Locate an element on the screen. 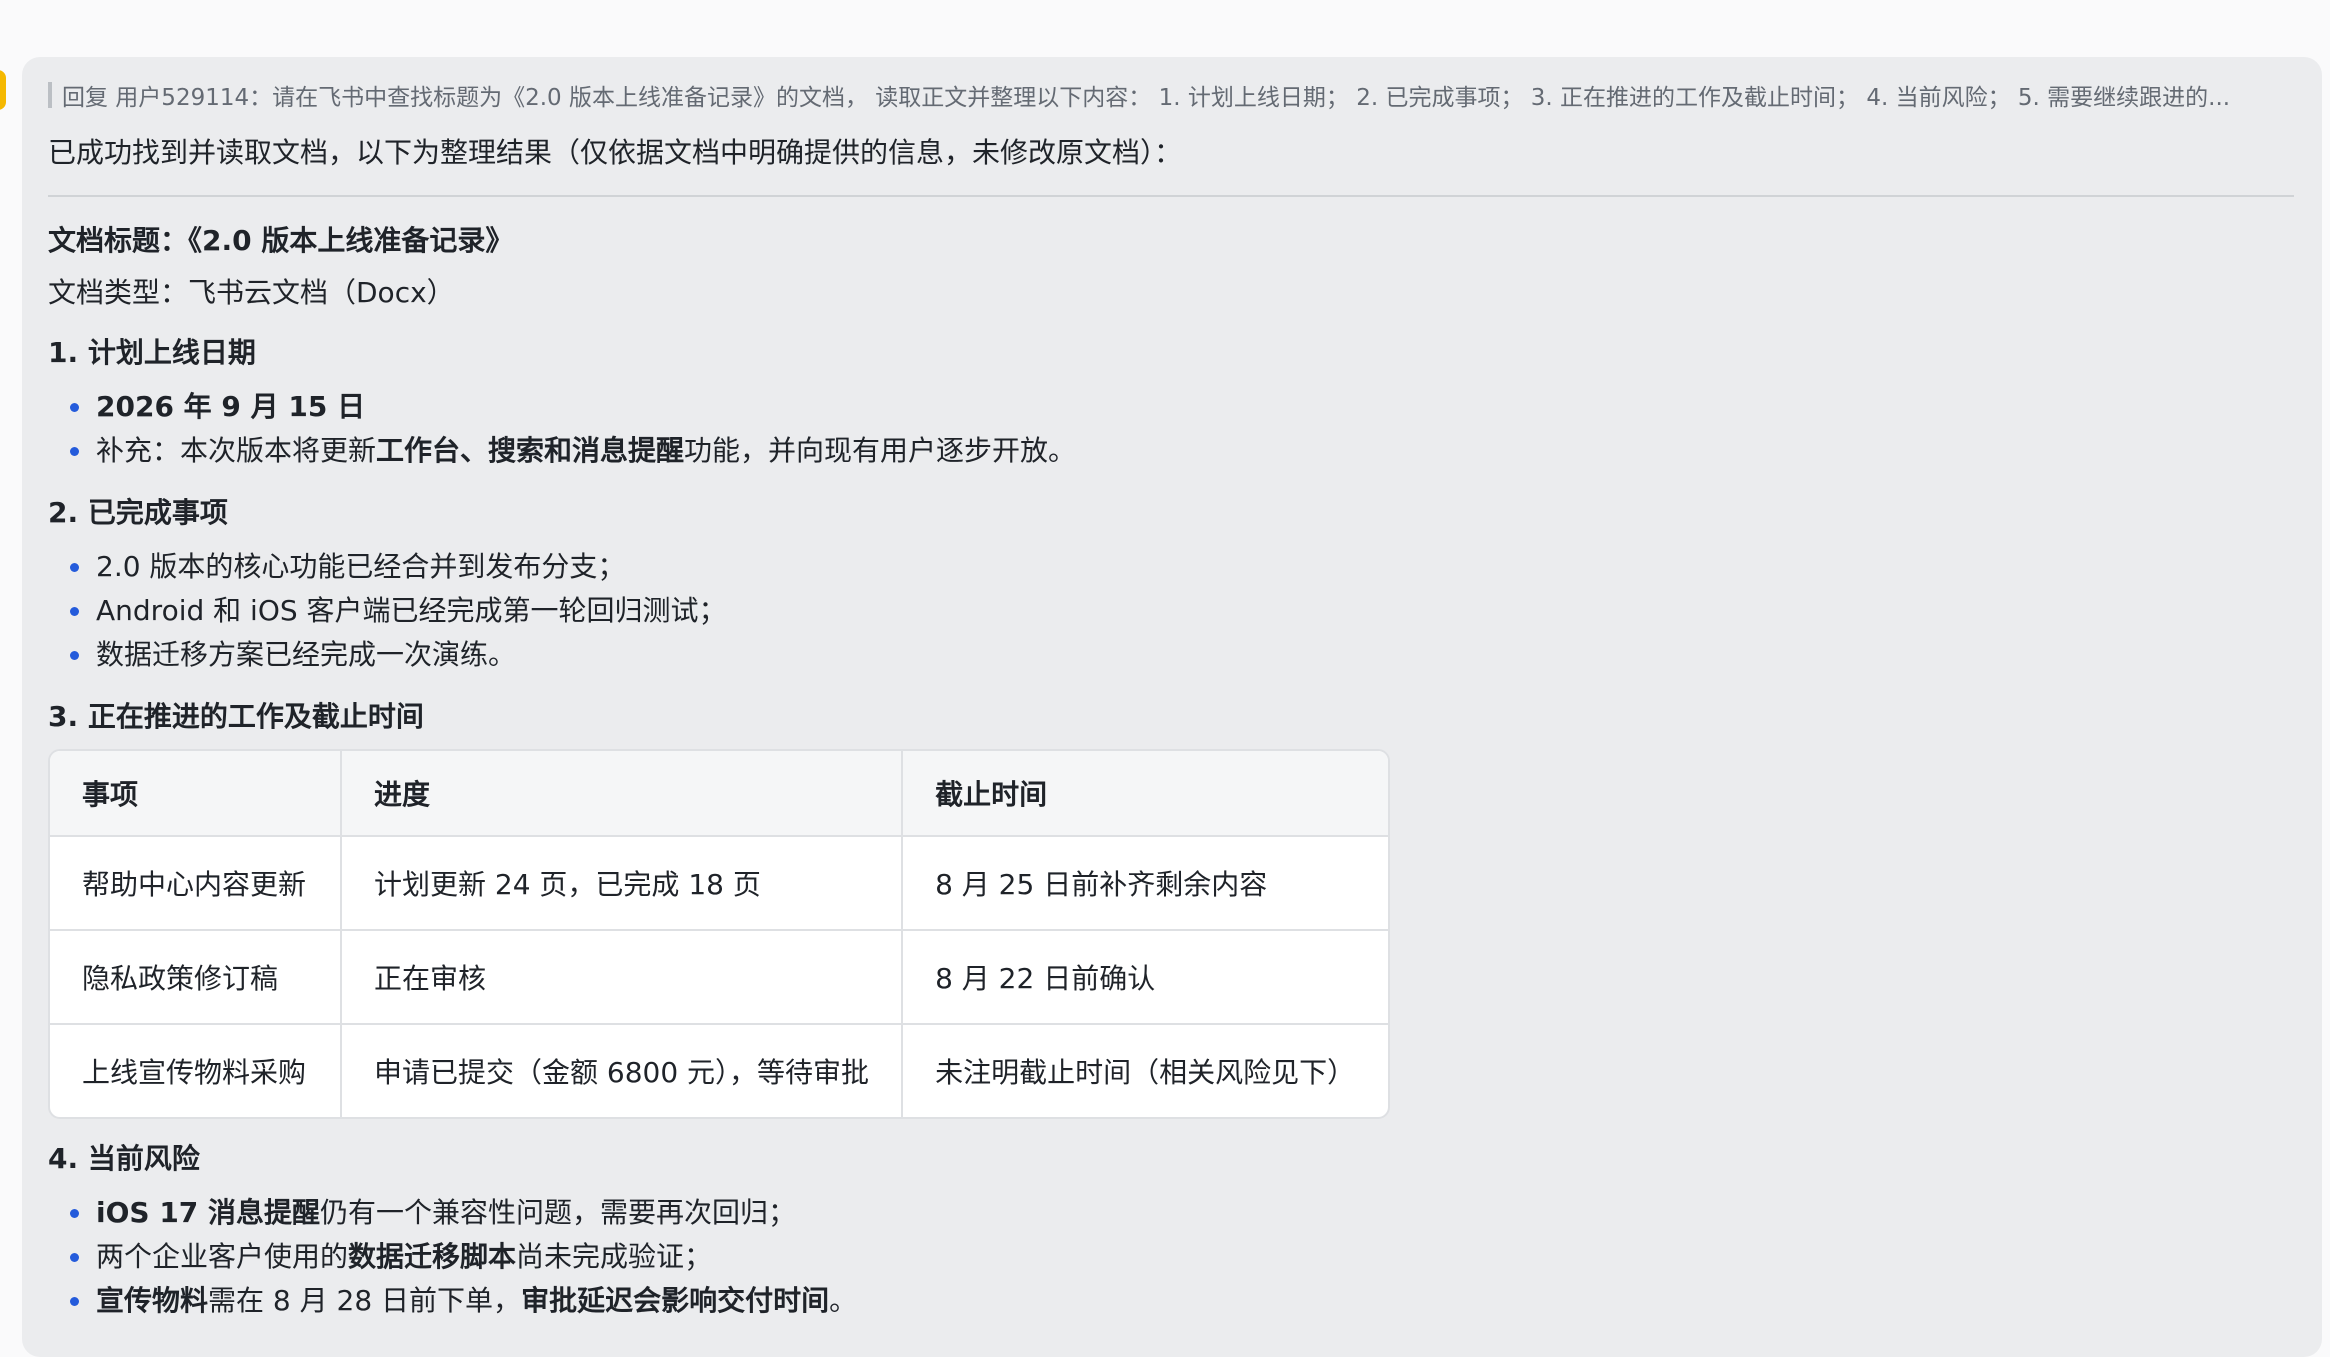 The height and width of the screenshot is (1357, 2330). risk-bold: 宣传物料 is located at coordinates (152, 1300).